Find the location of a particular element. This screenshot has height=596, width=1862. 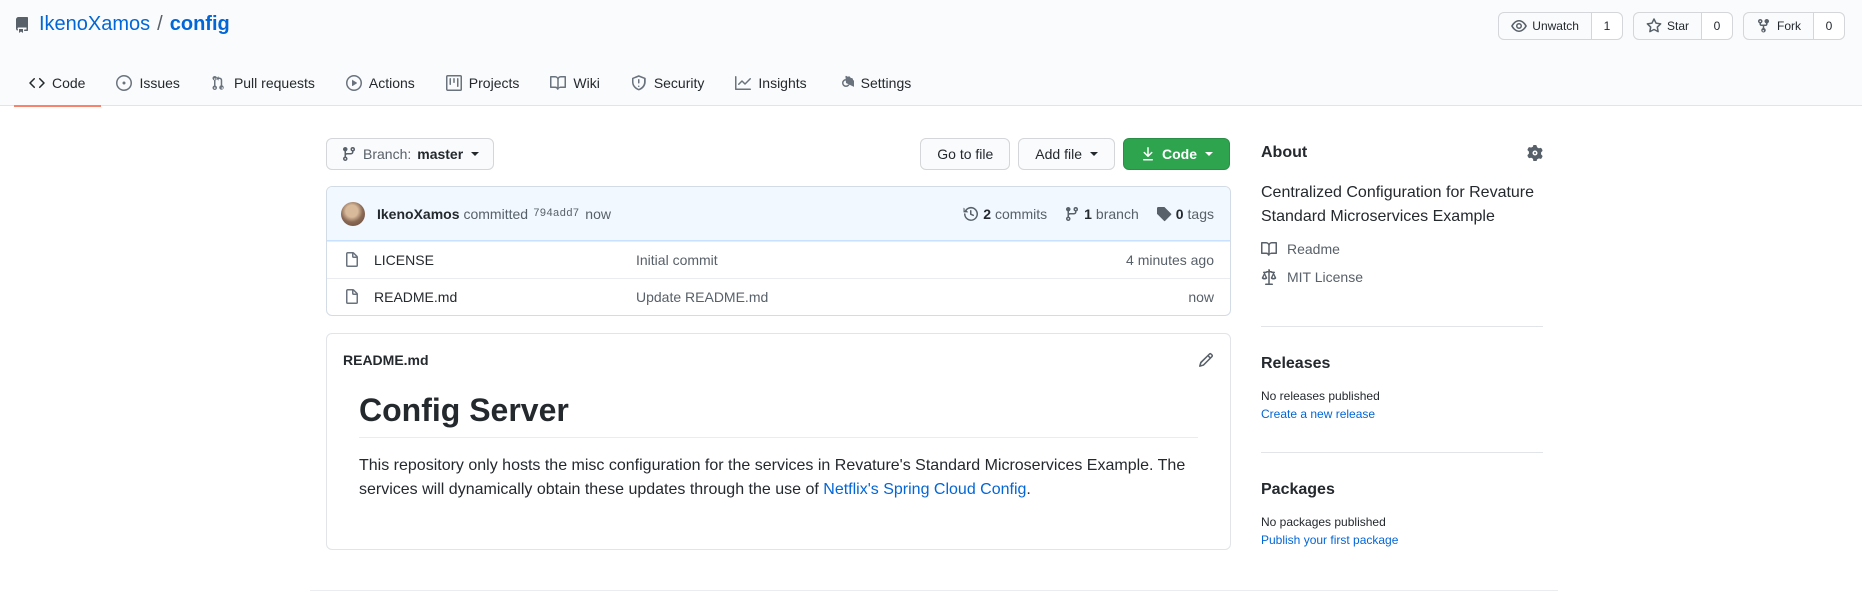

tags-count: 0 is located at coordinates (1179, 213).